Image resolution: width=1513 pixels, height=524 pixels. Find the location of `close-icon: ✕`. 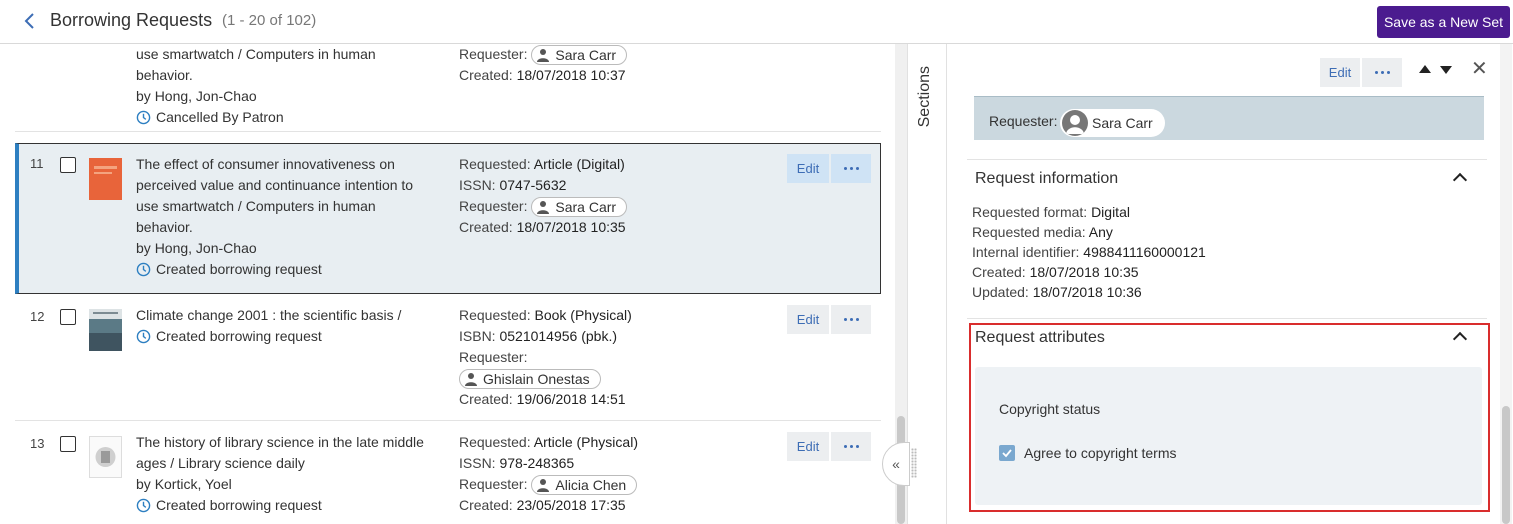

close-icon: ✕ is located at coordinates (1479, 69).